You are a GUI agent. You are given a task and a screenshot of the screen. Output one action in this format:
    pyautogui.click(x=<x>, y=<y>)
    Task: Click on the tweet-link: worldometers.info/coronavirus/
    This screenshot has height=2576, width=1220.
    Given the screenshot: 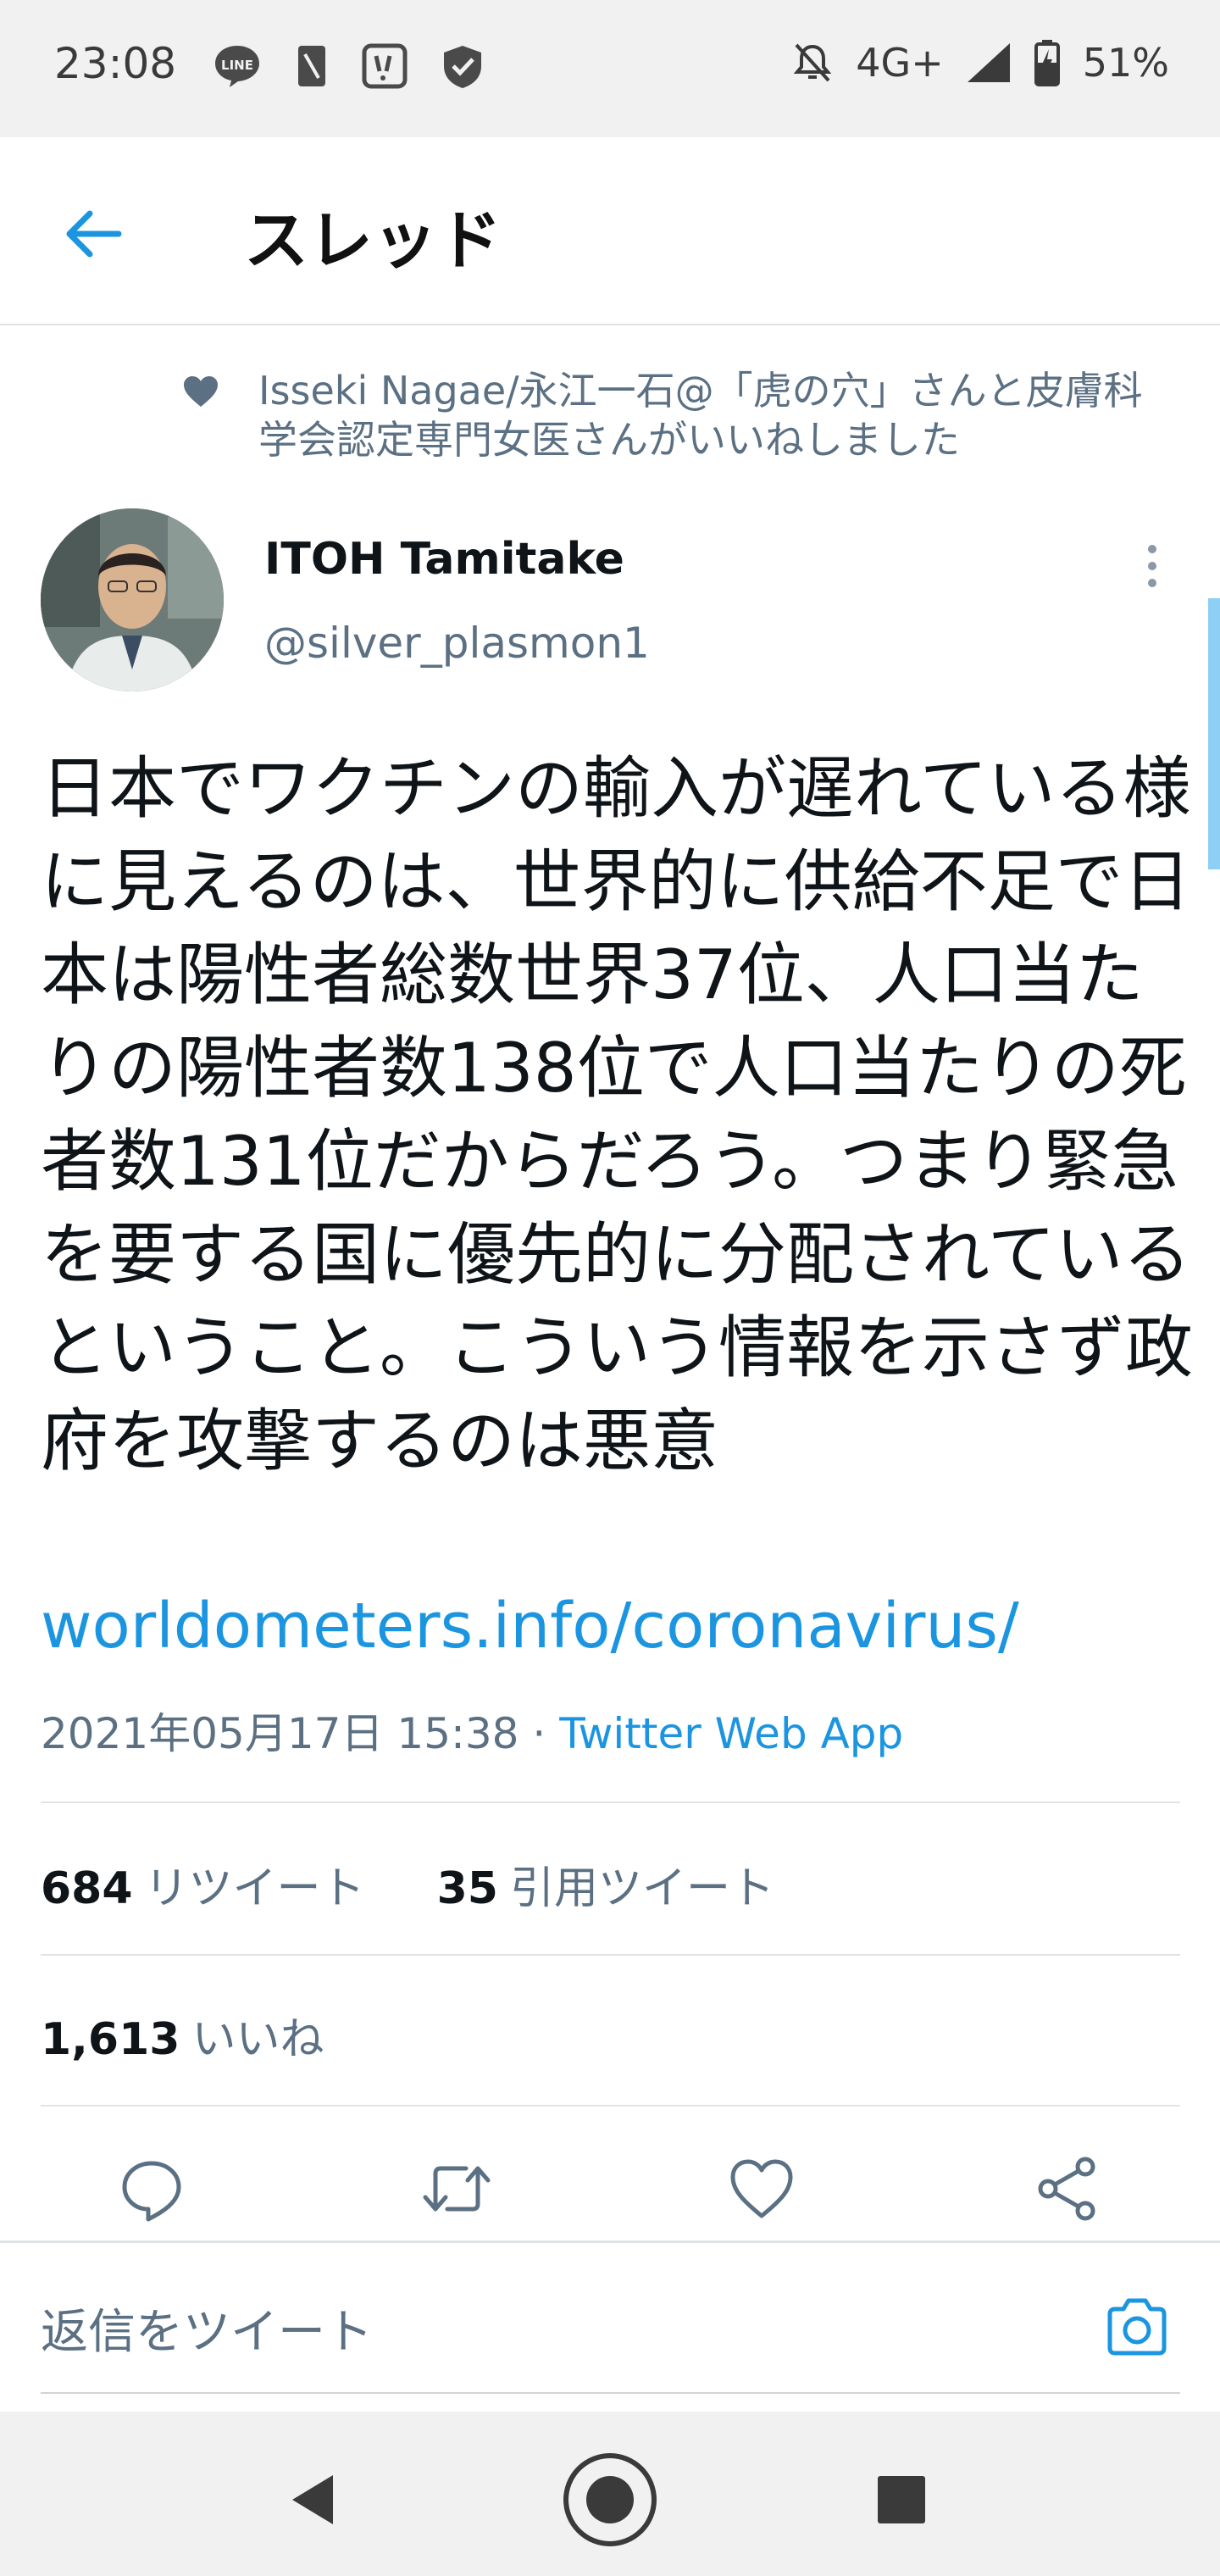 What is the action you would take?
    pyautogui.click(x=530, y=1626)
    